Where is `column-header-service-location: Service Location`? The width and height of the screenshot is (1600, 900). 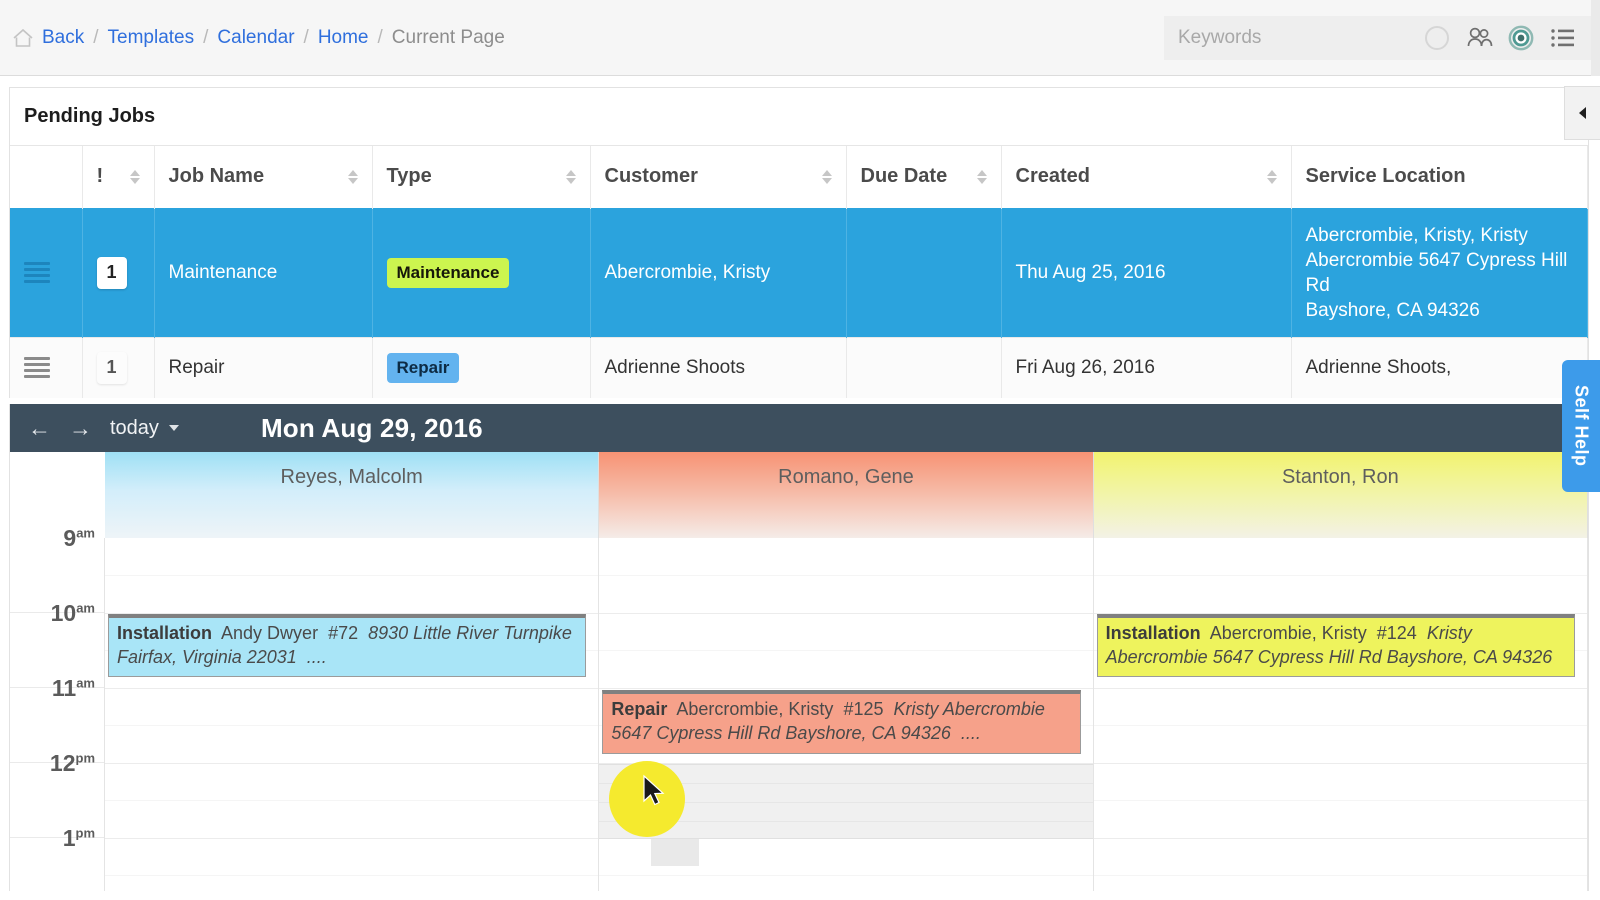
column-header-service-location: Service Location is located at coordinates (1439, 177).